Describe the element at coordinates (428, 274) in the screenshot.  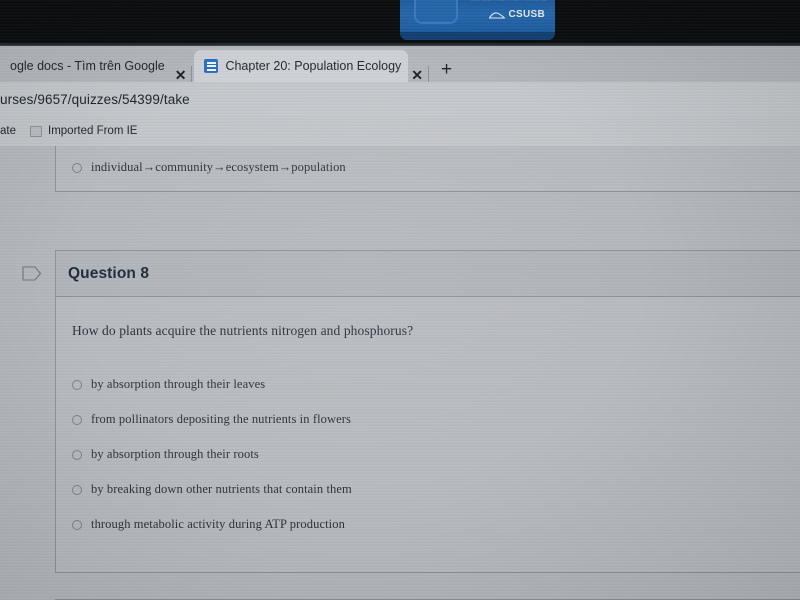
I see `question-header: Question 8` at that location.